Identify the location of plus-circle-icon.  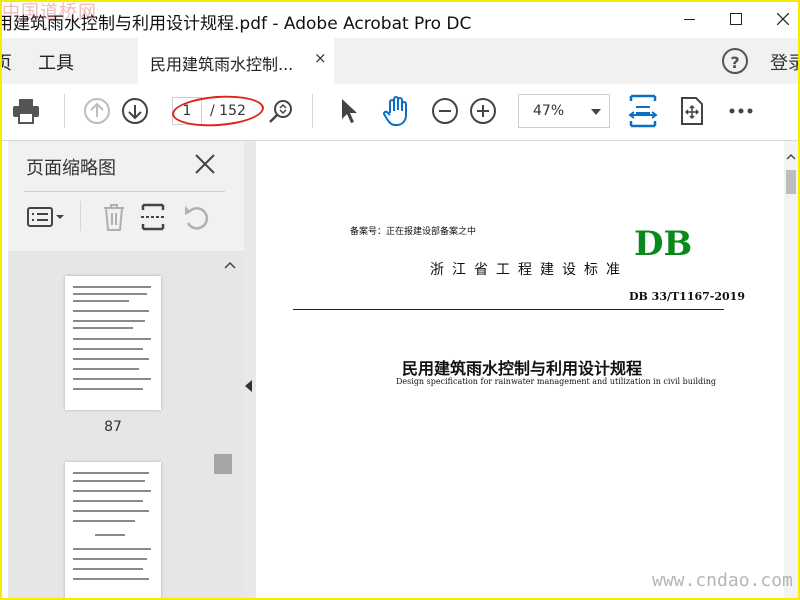
(483, 111).